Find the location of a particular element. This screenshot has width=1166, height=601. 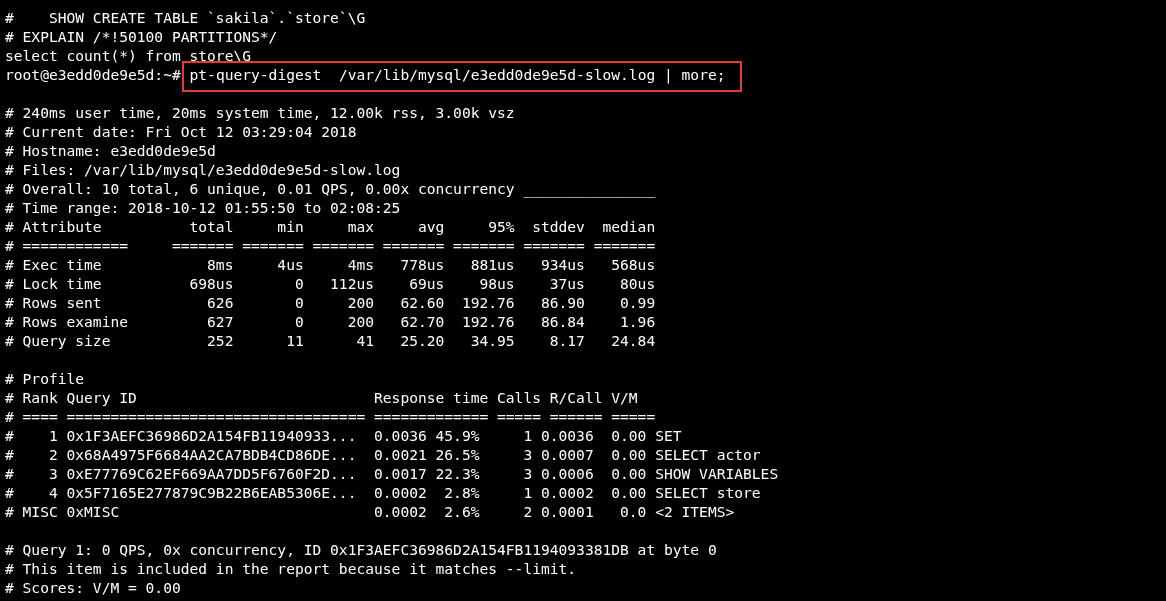

terminal-line: # Rows sent 626 0 200 62.60 192.76 86.90 0.99 is located at coordinates (331, 302).